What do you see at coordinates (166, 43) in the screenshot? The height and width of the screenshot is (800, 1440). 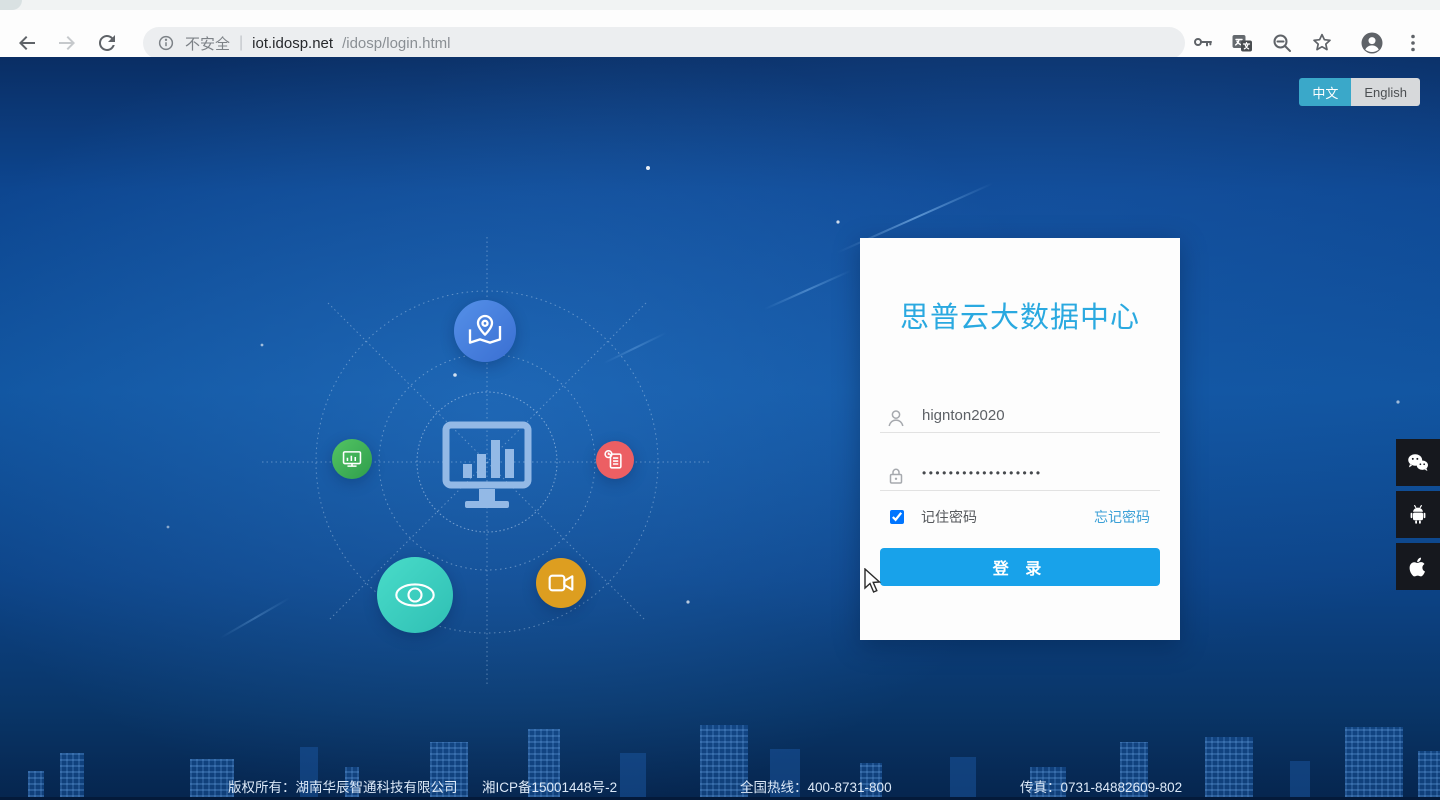 I see `page-info-icon` at bounding box center [166, 43].